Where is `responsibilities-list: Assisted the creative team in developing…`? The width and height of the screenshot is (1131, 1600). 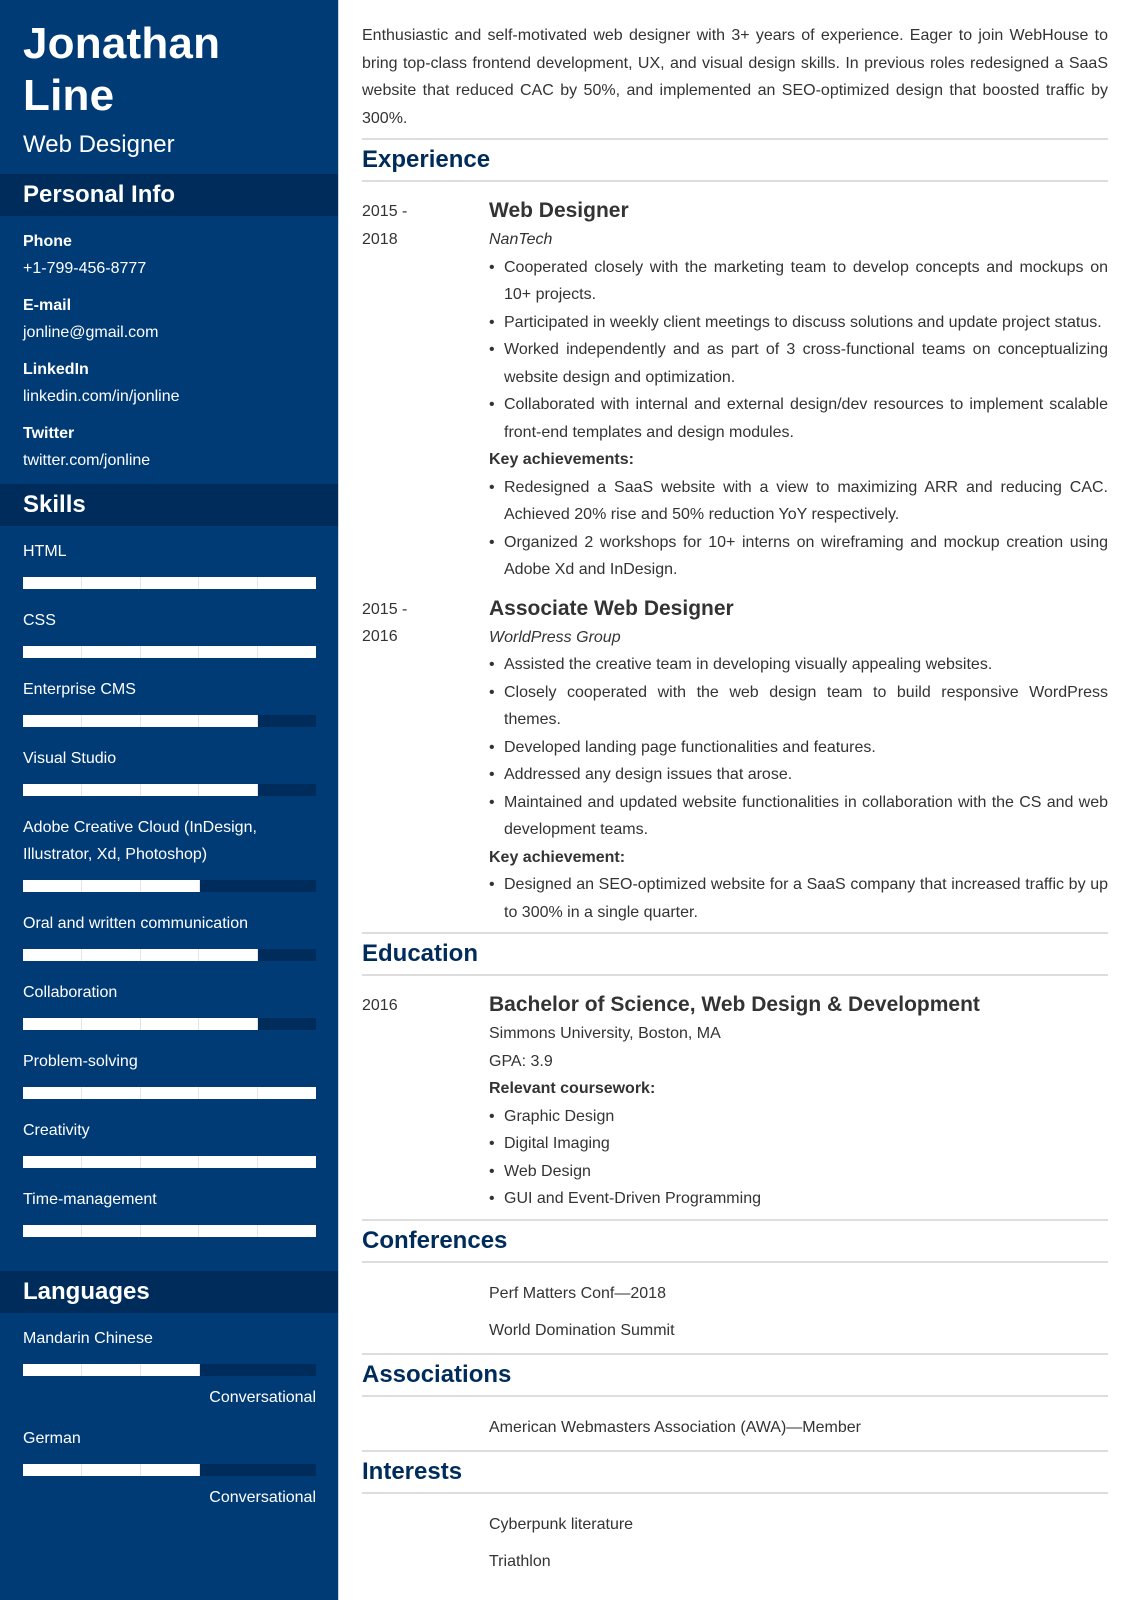
responsibilities-list: Assisted the creative team in developing… is located at coordinates (798, 747).